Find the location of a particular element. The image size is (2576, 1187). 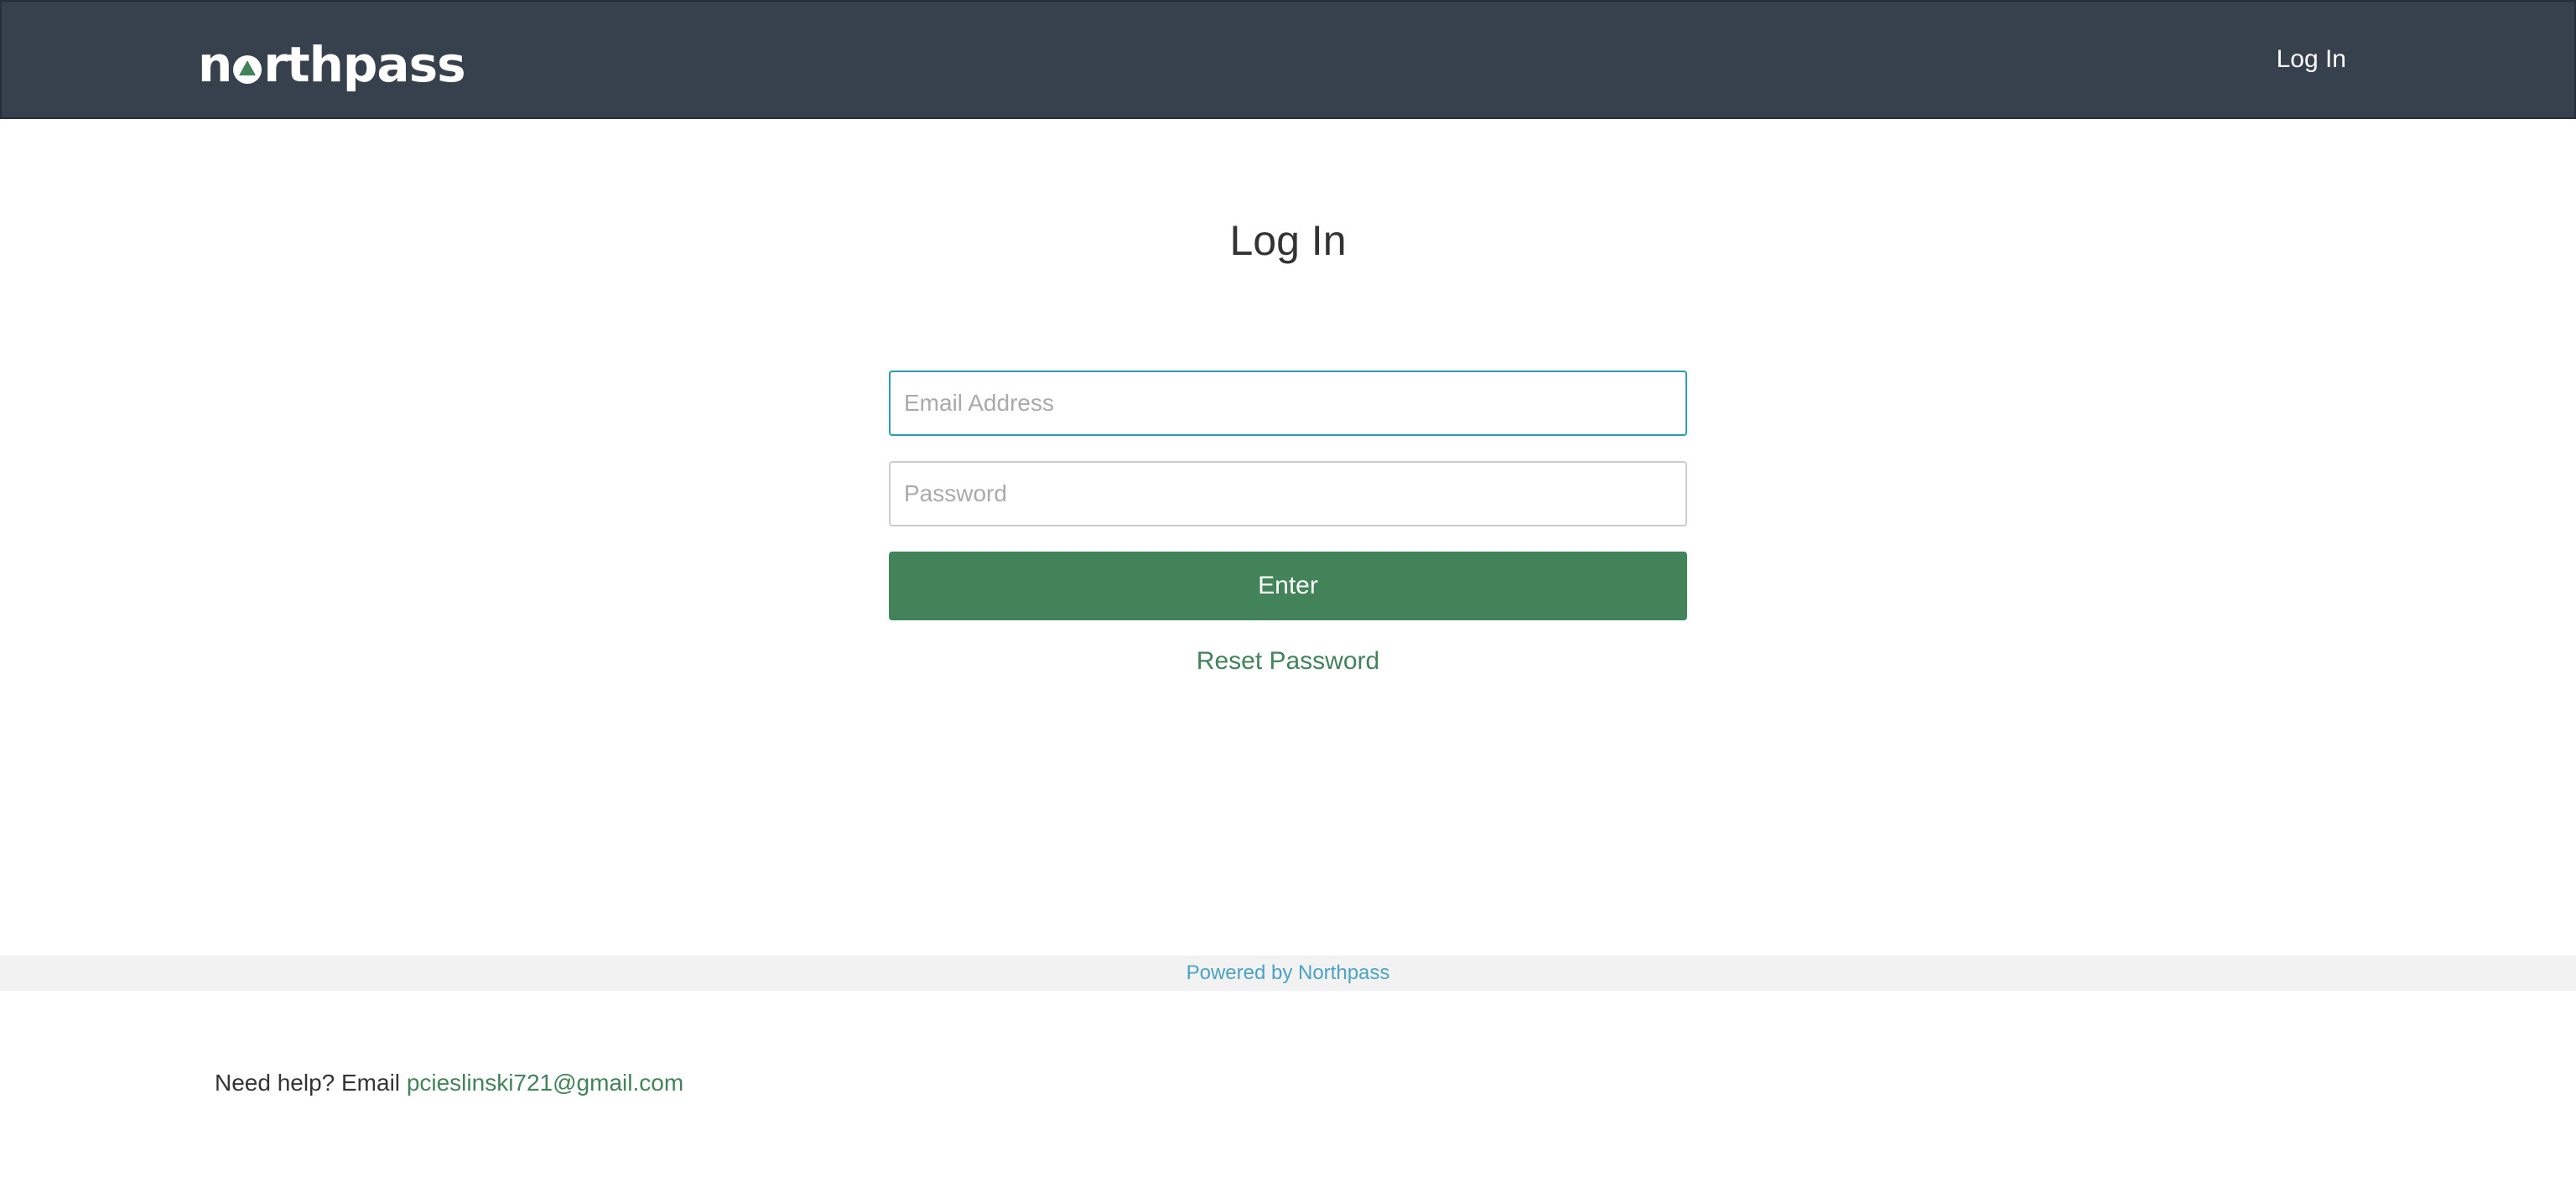

logo-text-left: n is located at coordinates (215, 64).